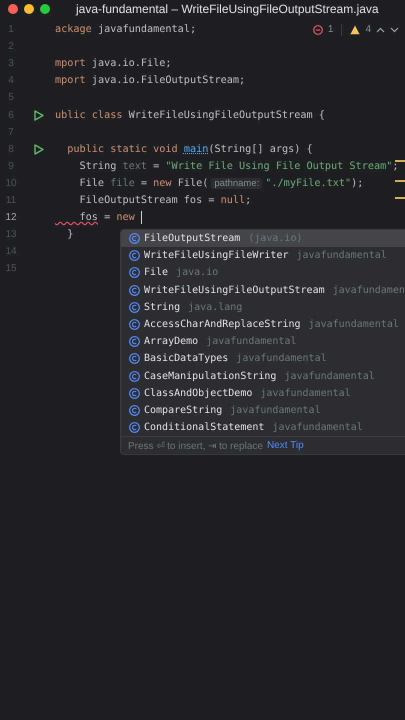  What do you see at coordinates (131, 64) in the screenshot?
I see `code-token: java.io.File;` at bounding box center [131, 64].